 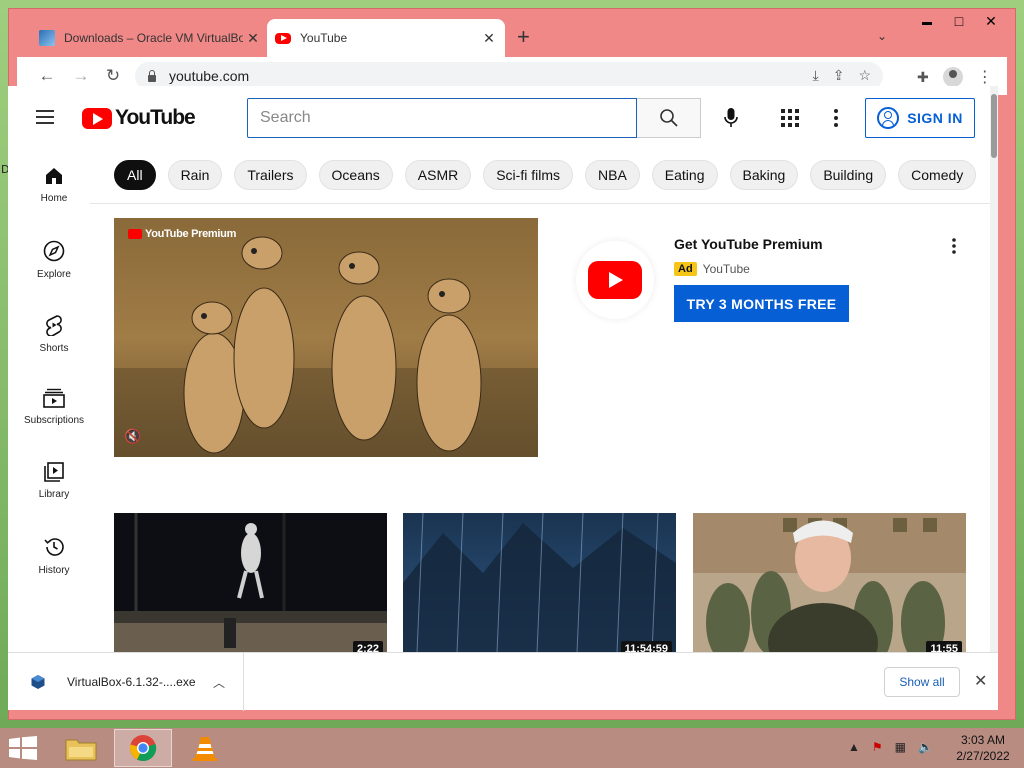 I want to click on chevron-up-icon: ︿, so click(x=221, y=682).